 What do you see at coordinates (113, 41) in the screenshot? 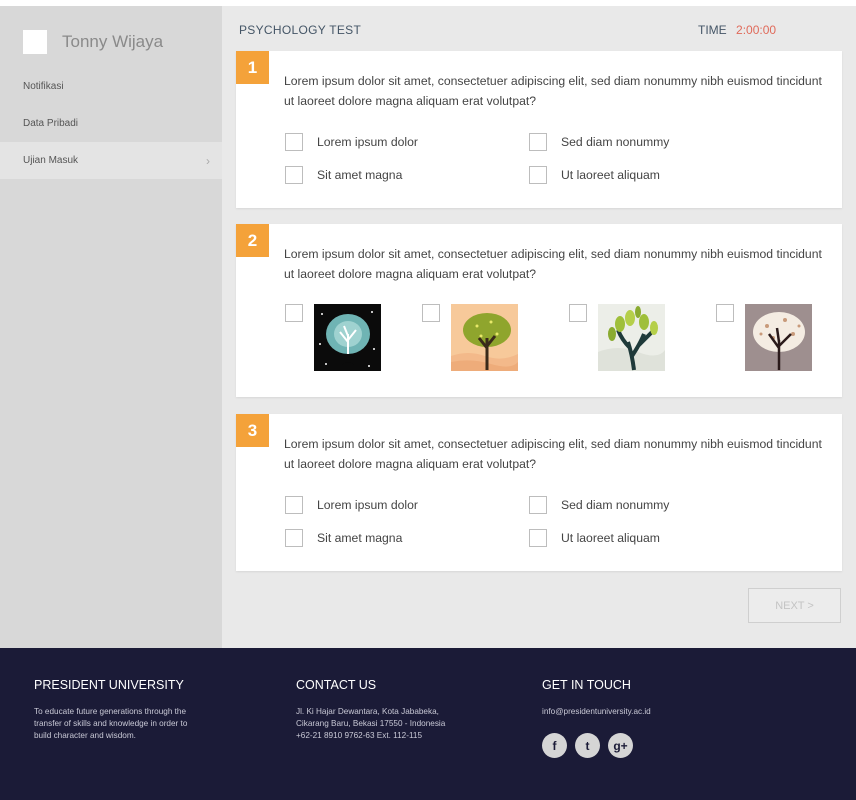
I see `user-name: Tonny Wijaya` at bounding box center [113, 41].